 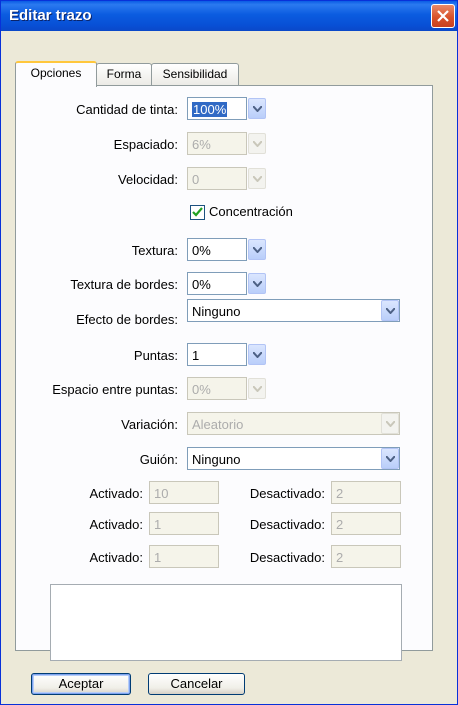 I want to click on texture-label: Textura:, so click(x=154, y=250).